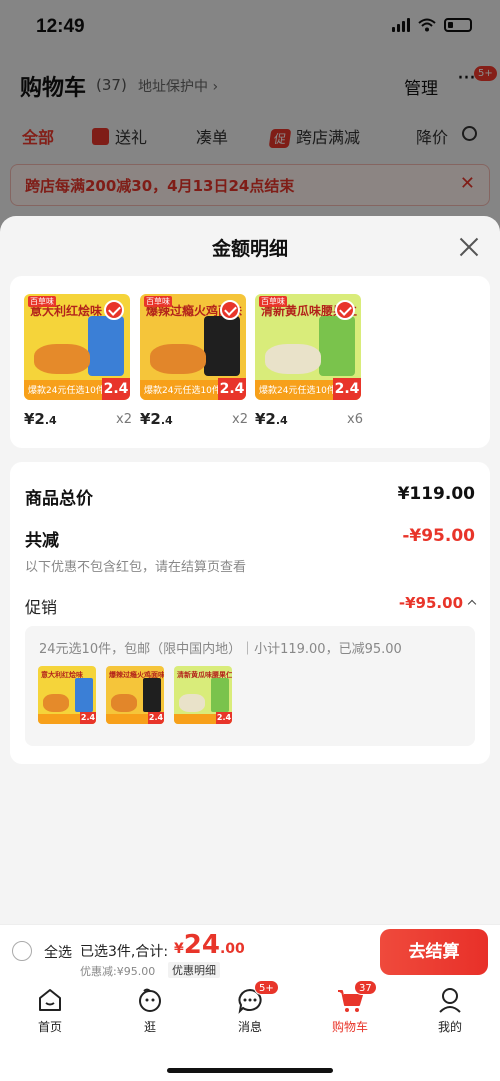 This screenshot has height=1081, width=500. I want to click on cart-icon: 37, so click(356, 997).